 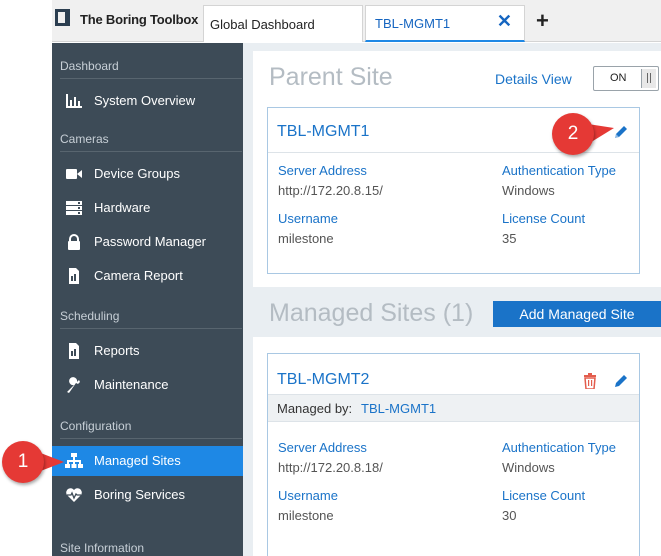 What do you see at coordinates (330, 190) in the screenshot?
I see `server-address-value: http://172.20.8.15/` at bounding box center [330, 190].